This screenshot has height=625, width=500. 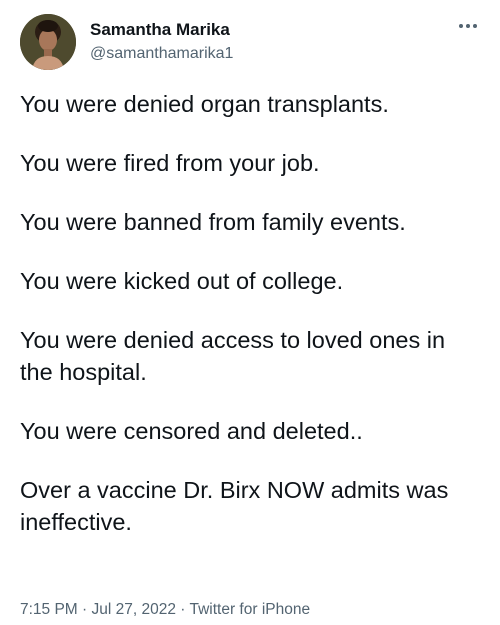 I want to click on tweet-time: 7:15 PM, so click(x=49, y=609).